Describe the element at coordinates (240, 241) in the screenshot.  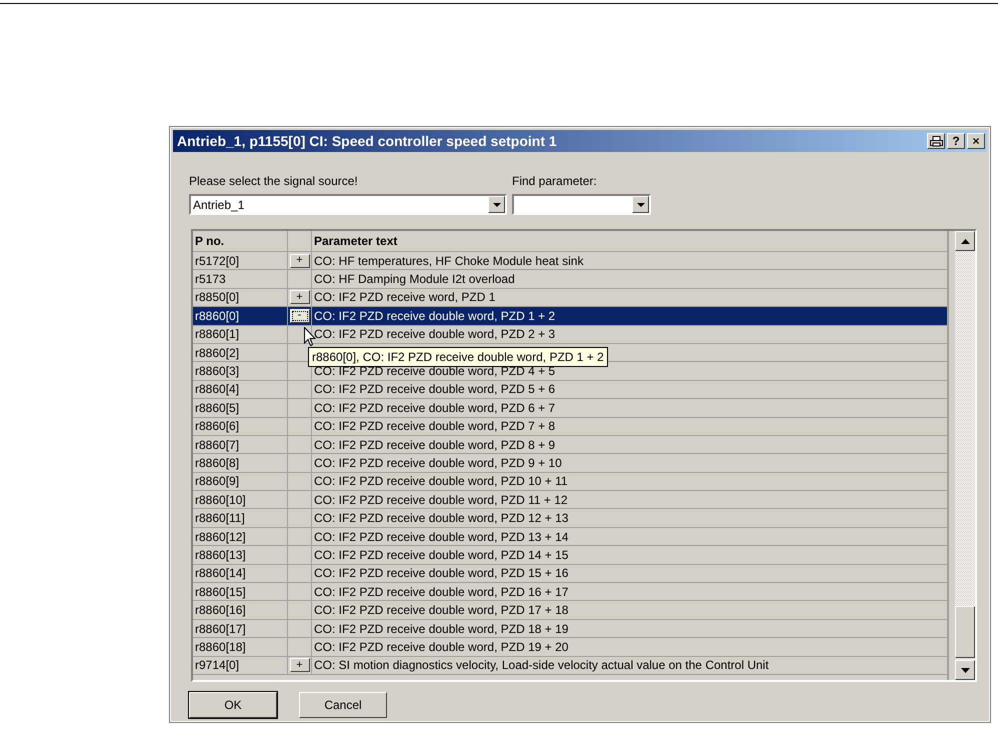
I see `column-header: P no.` at that location.